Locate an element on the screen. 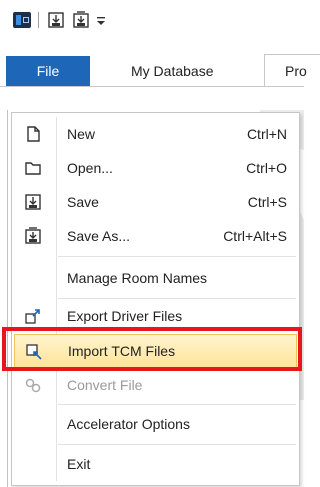  menu-item-label: Import TCM Files is located at coordinates (122, 351).